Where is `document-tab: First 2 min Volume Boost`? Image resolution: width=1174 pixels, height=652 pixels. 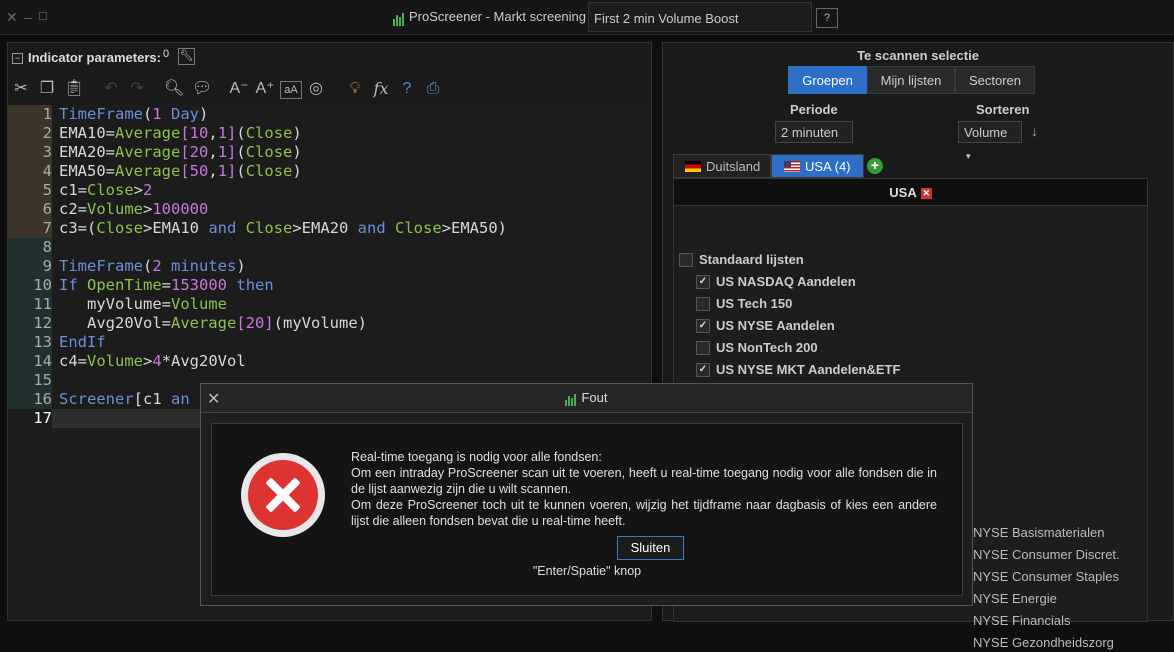
document-tab: First 2 min Volume Boost is located at coordinates (700, 17).